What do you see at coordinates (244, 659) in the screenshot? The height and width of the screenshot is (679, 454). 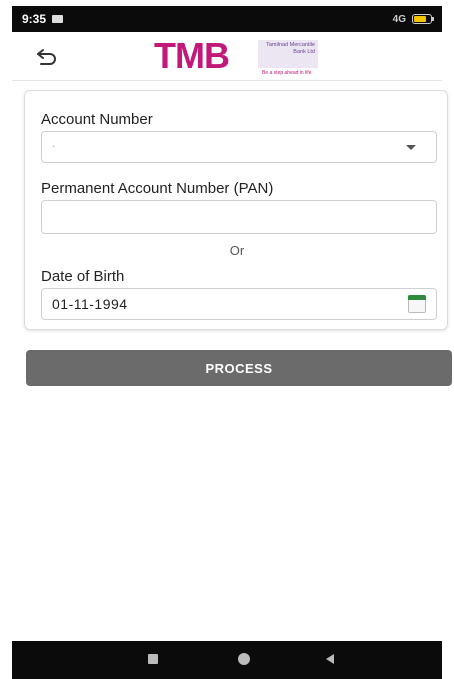 I see `home-circle-icon` at bounding box center [244, 659].